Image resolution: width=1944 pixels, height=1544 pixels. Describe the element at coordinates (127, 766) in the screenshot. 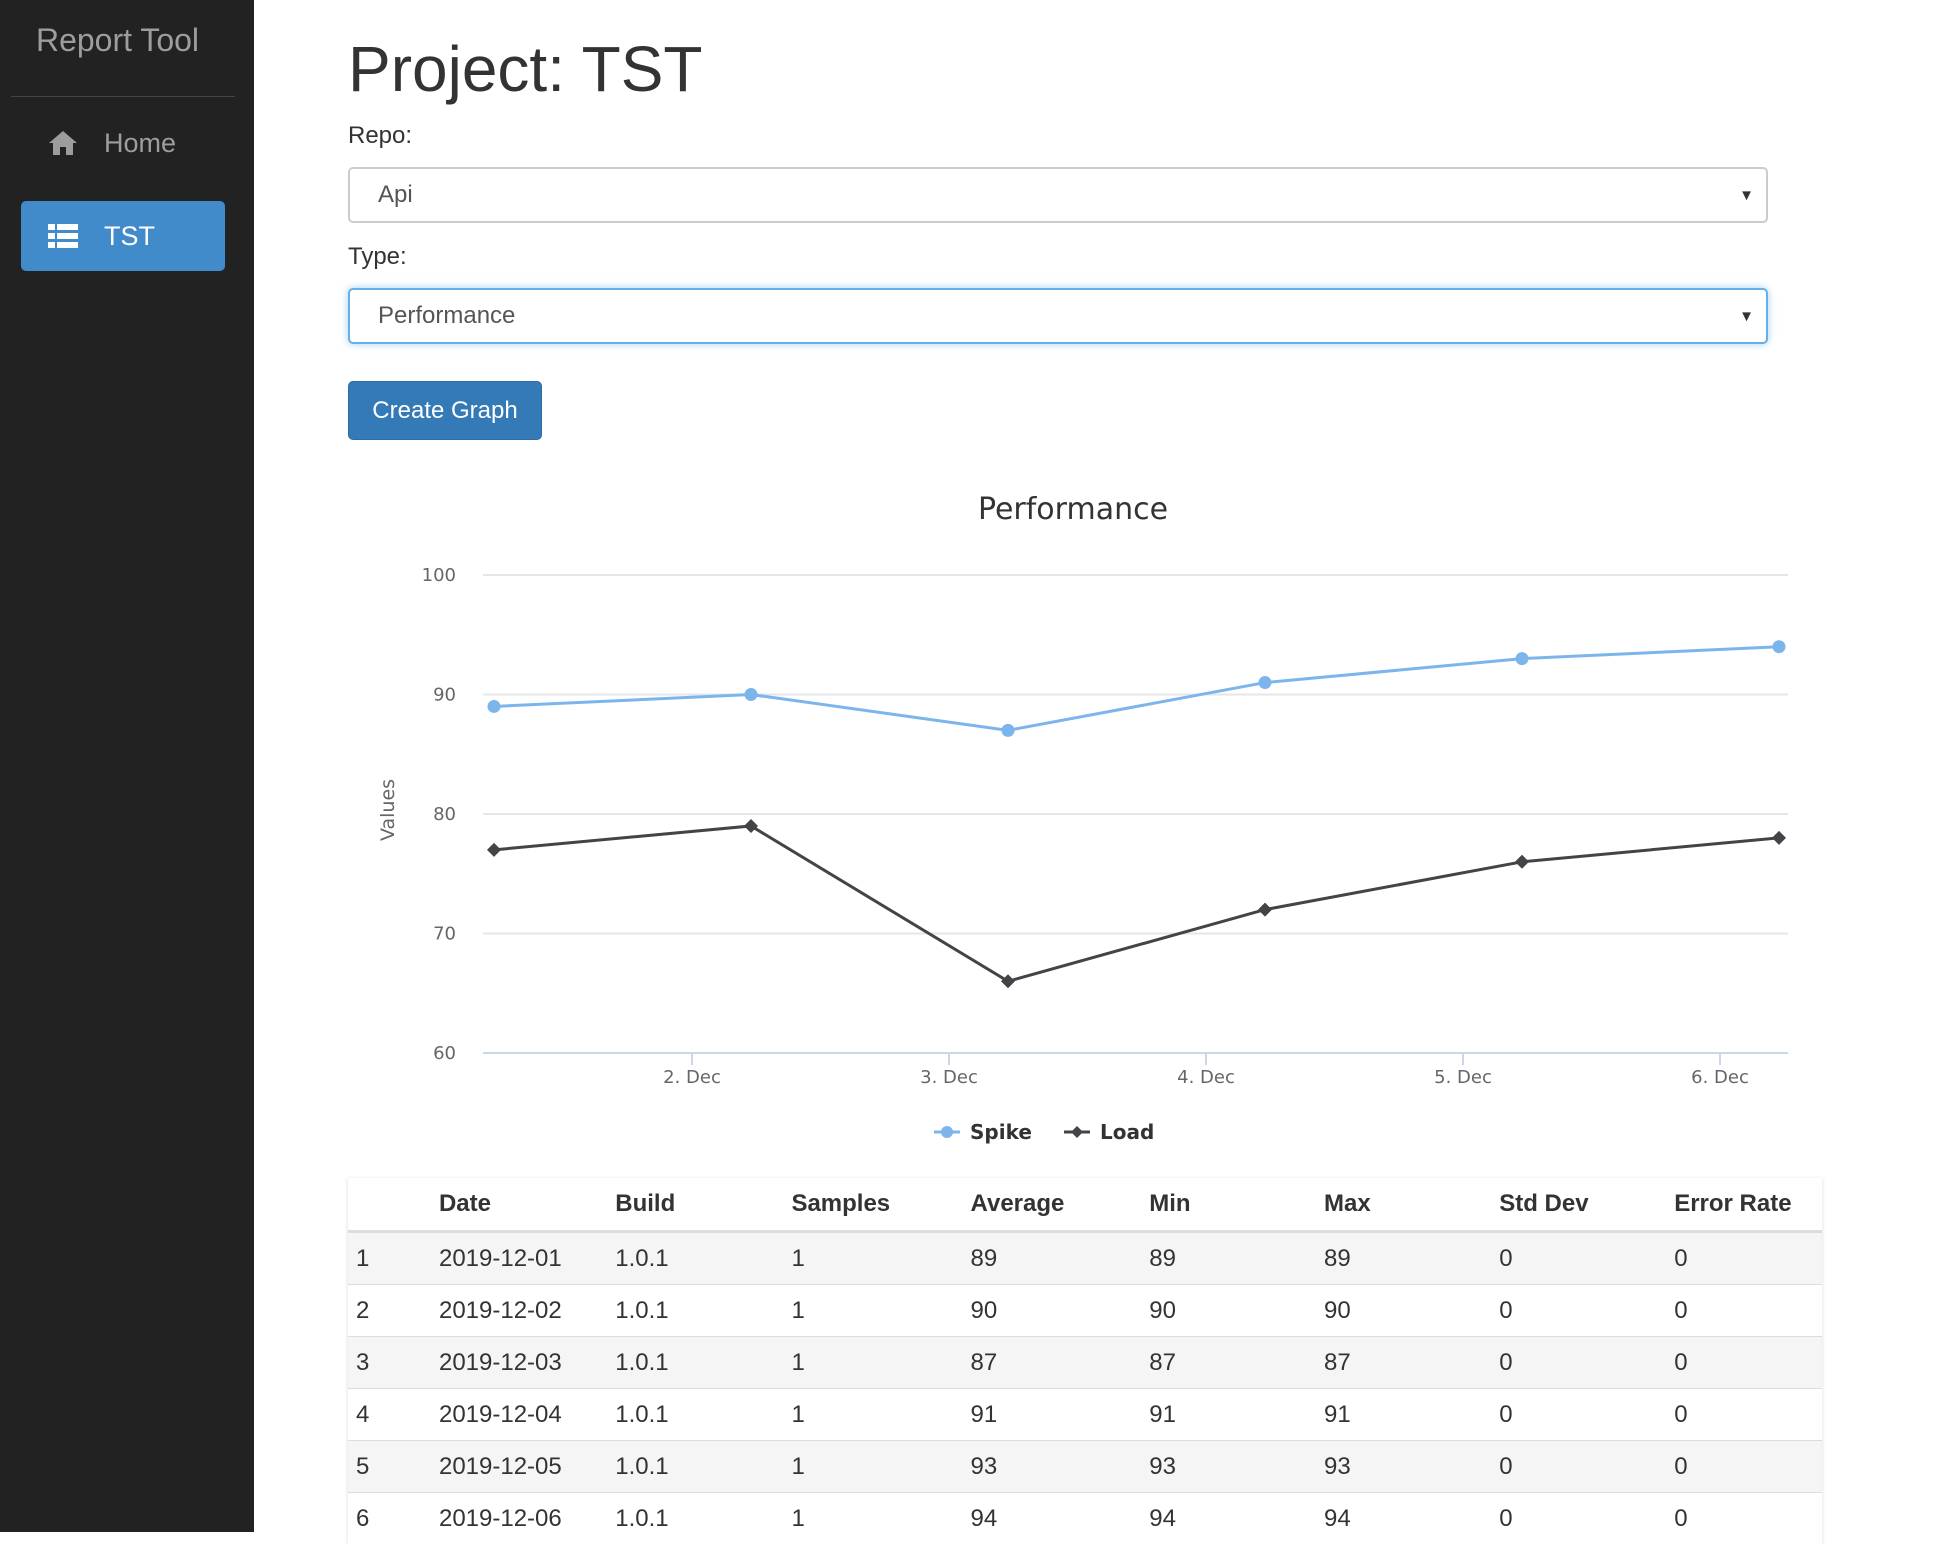

I see `sidebar: Report Tool Home TST` at that location.